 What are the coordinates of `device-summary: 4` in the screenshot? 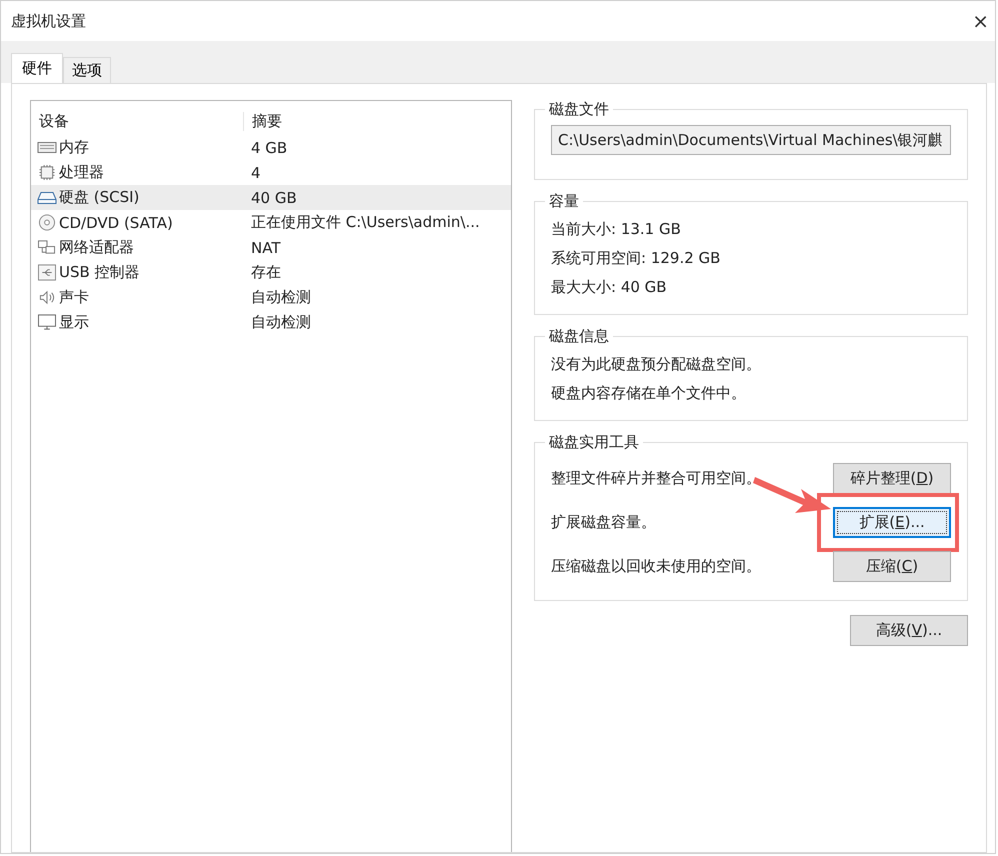 It's located at (255, 173).